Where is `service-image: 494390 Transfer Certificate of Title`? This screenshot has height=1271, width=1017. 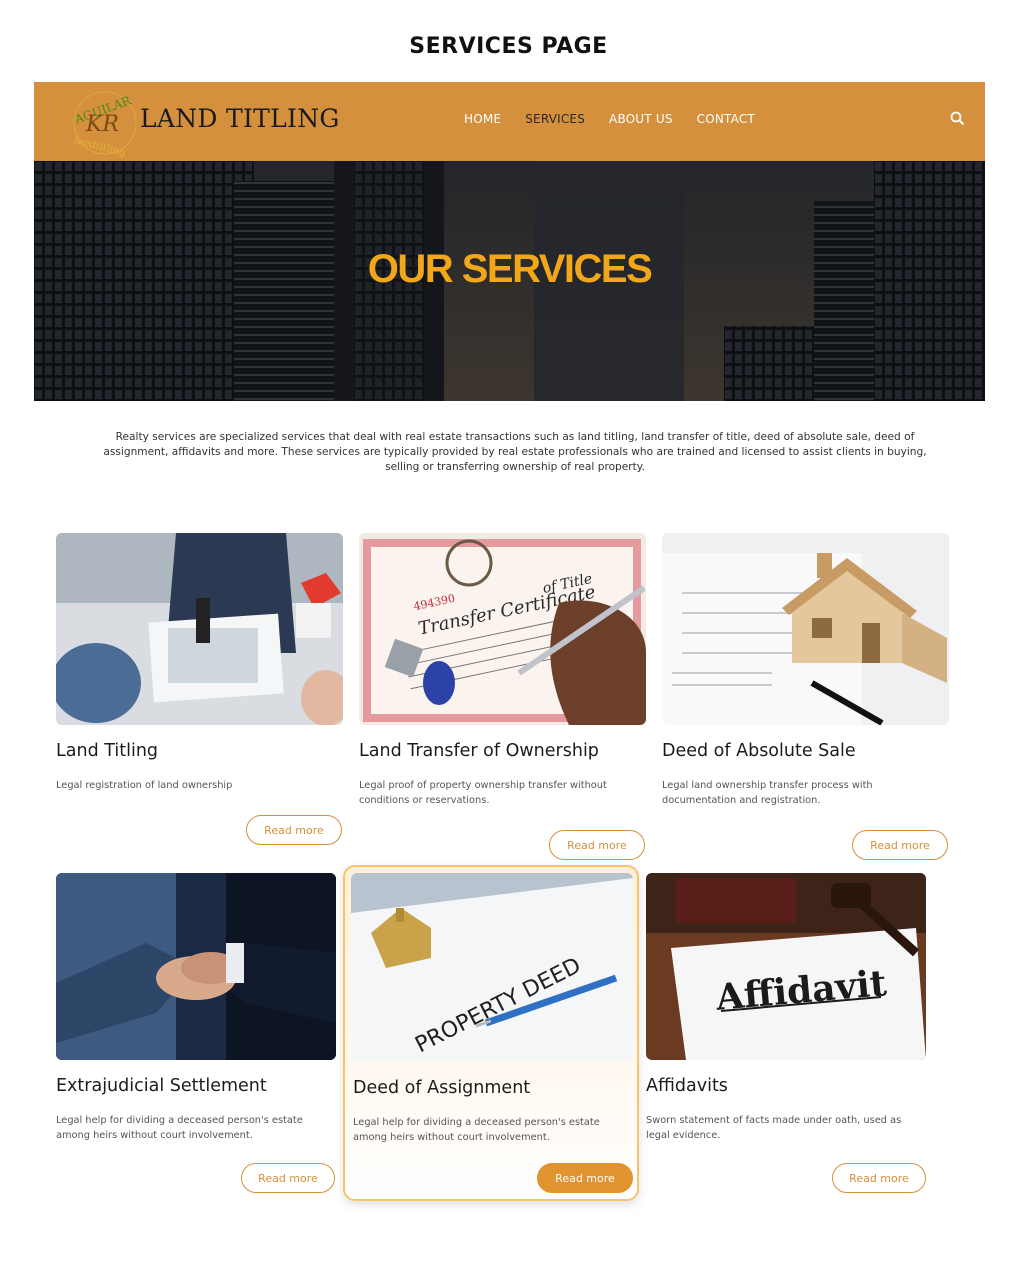
service-image: 494390 Transfer Certificate of Title is located at coordinates (502, 629).